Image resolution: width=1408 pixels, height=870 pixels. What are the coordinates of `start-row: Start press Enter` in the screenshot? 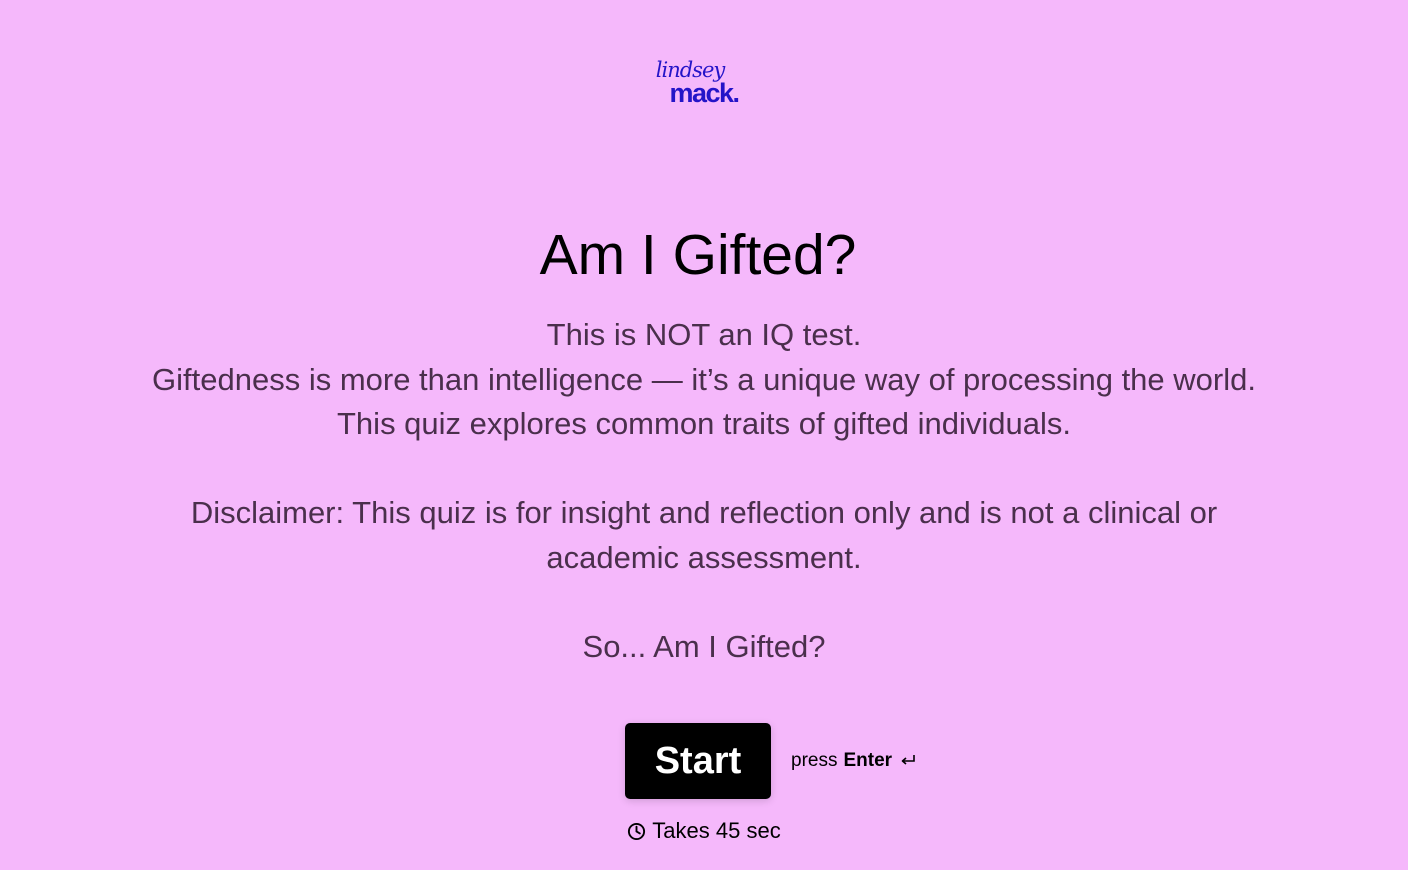 It's located at (770, 761).